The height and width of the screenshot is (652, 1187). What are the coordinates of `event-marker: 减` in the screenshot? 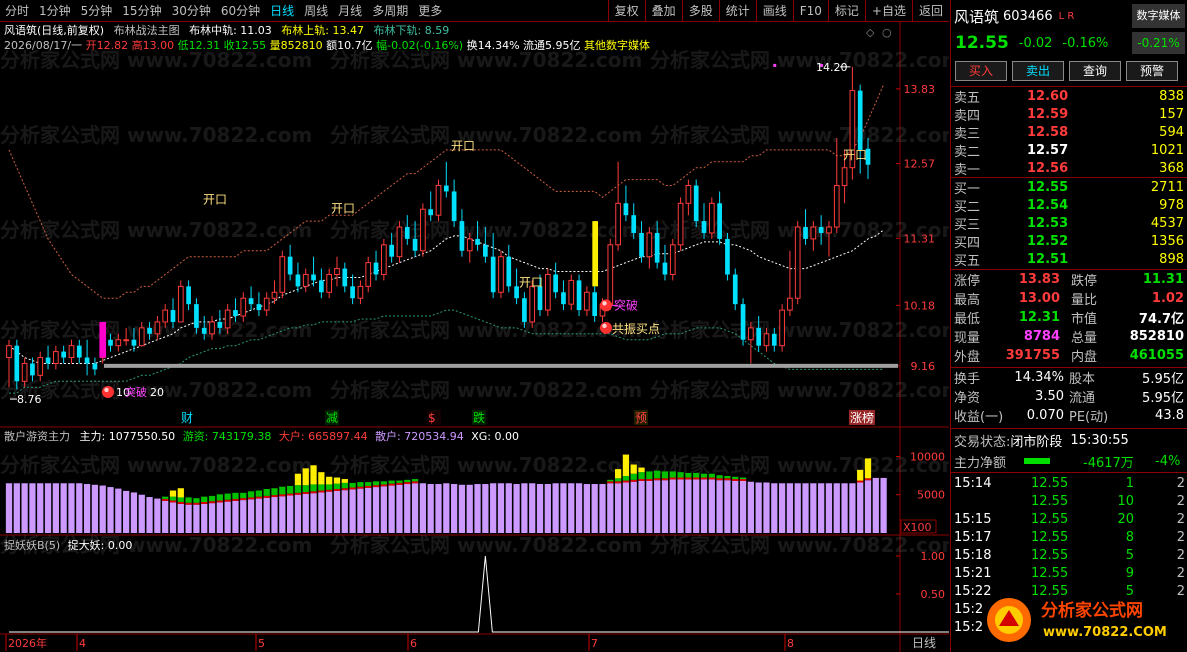 It's located at (332, 418).